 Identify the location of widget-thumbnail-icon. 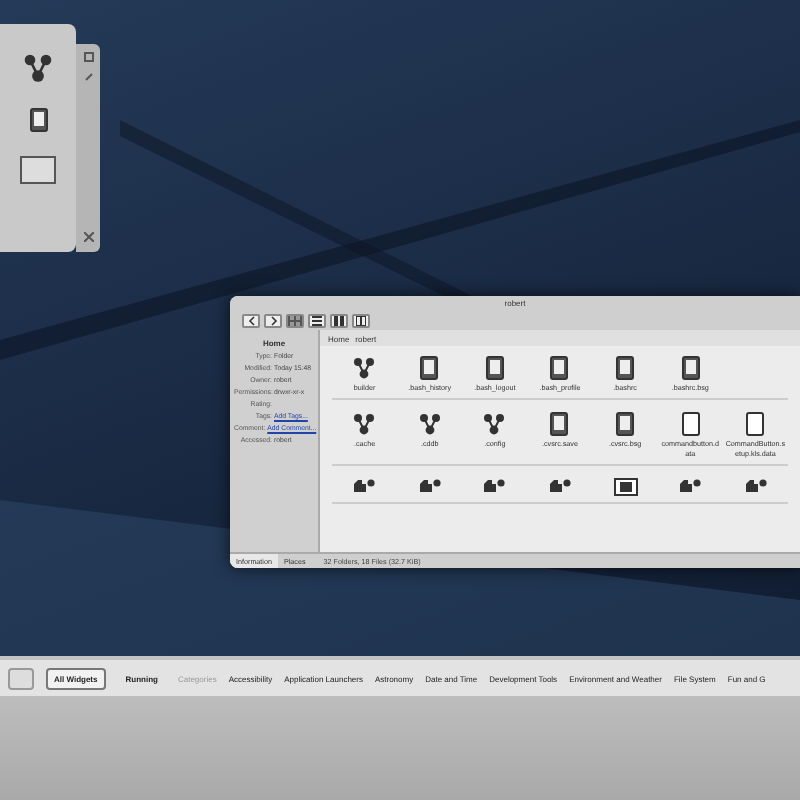
(38, 170).